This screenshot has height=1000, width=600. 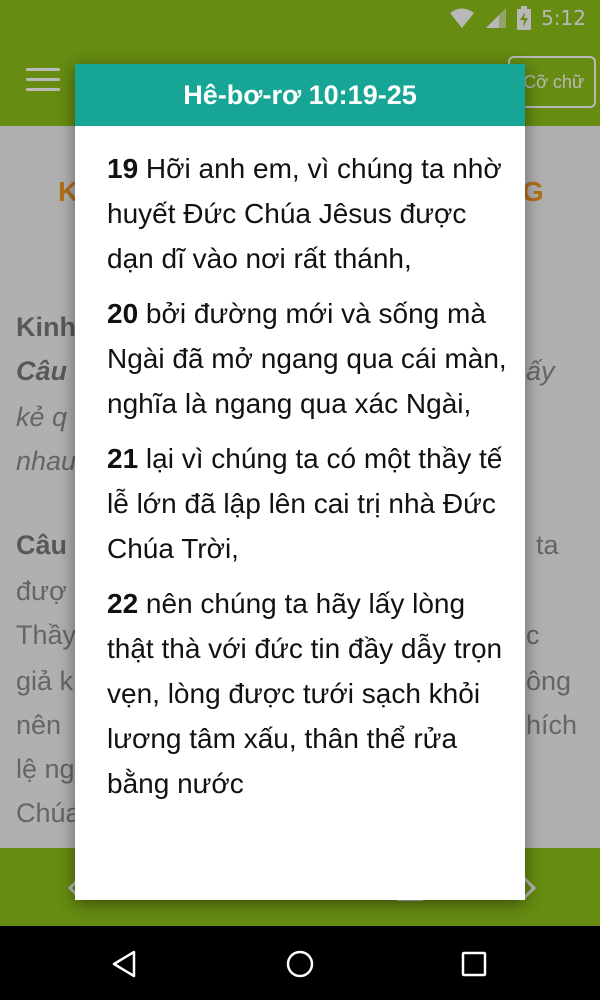 I want to click on home-icon, so click(x=300, y=964).